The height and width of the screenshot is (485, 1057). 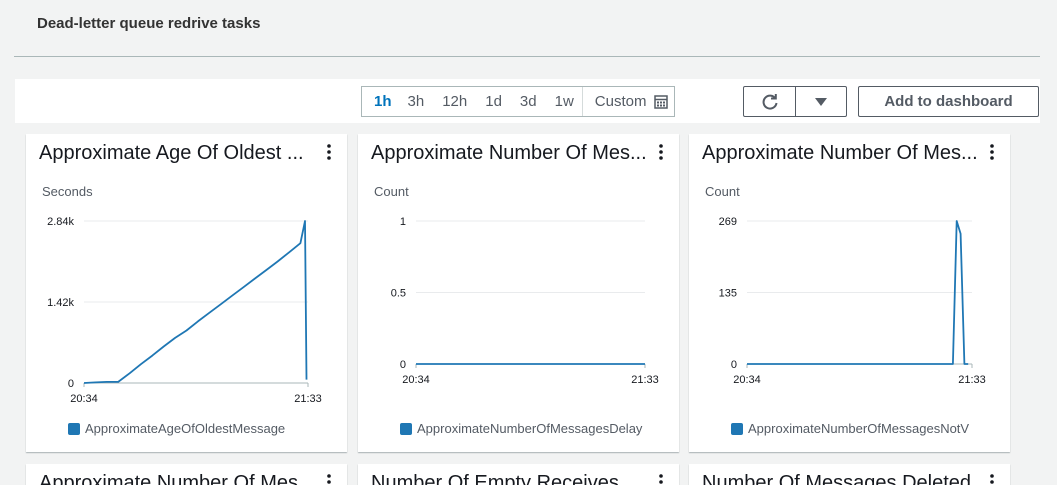 I want to click on legend-item: ApproximateAgeOfOldestMessage, so click(x=203, y=428).